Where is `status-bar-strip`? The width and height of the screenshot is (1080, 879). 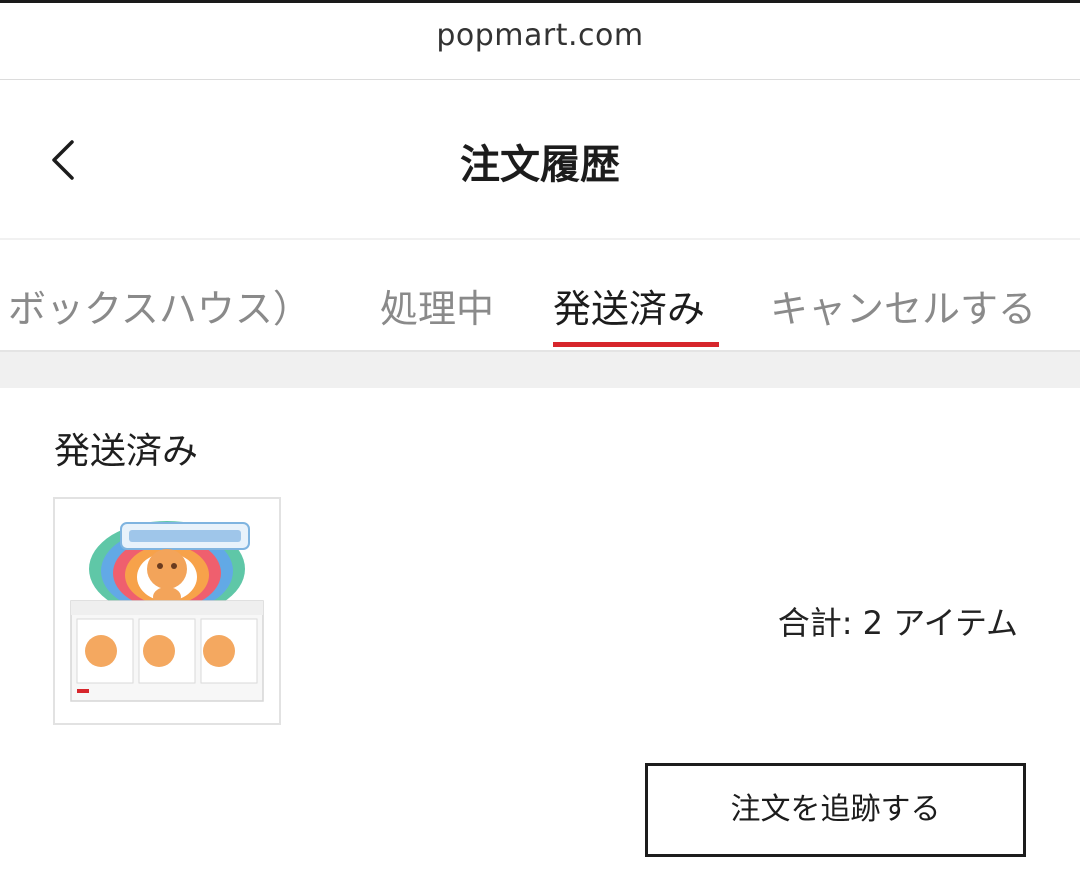 status-bar-strip is located at coordinates (540, 1).